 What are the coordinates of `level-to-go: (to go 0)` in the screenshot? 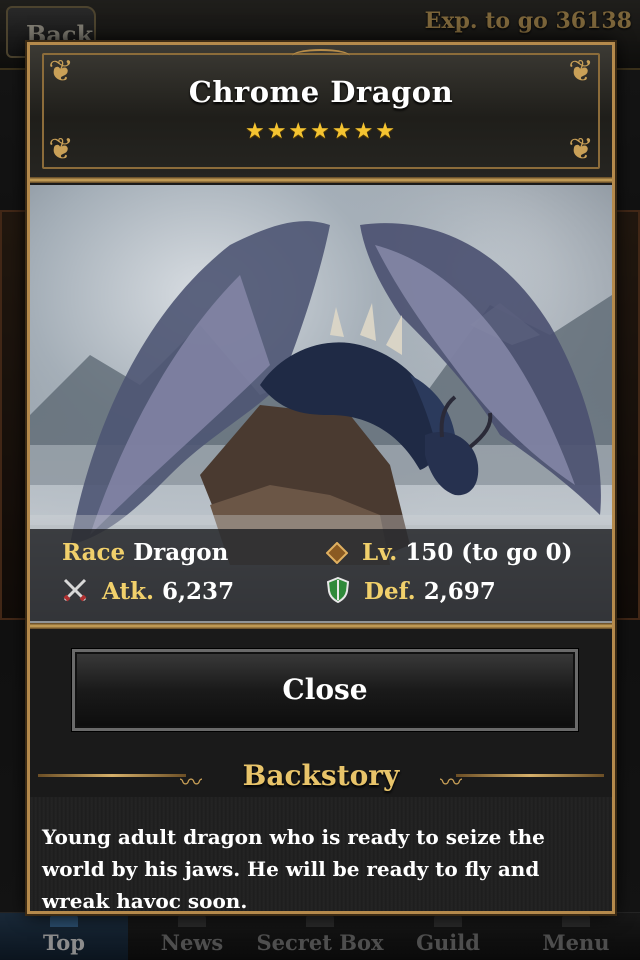 It's located at (517, 552).